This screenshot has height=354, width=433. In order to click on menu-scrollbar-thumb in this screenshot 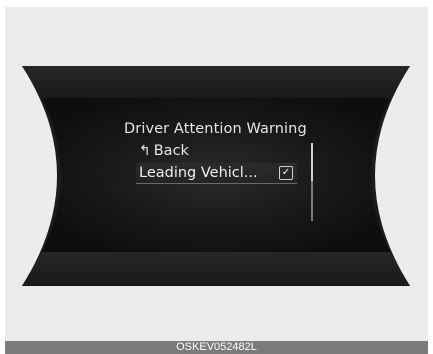, I will do `click(312, 162)`.